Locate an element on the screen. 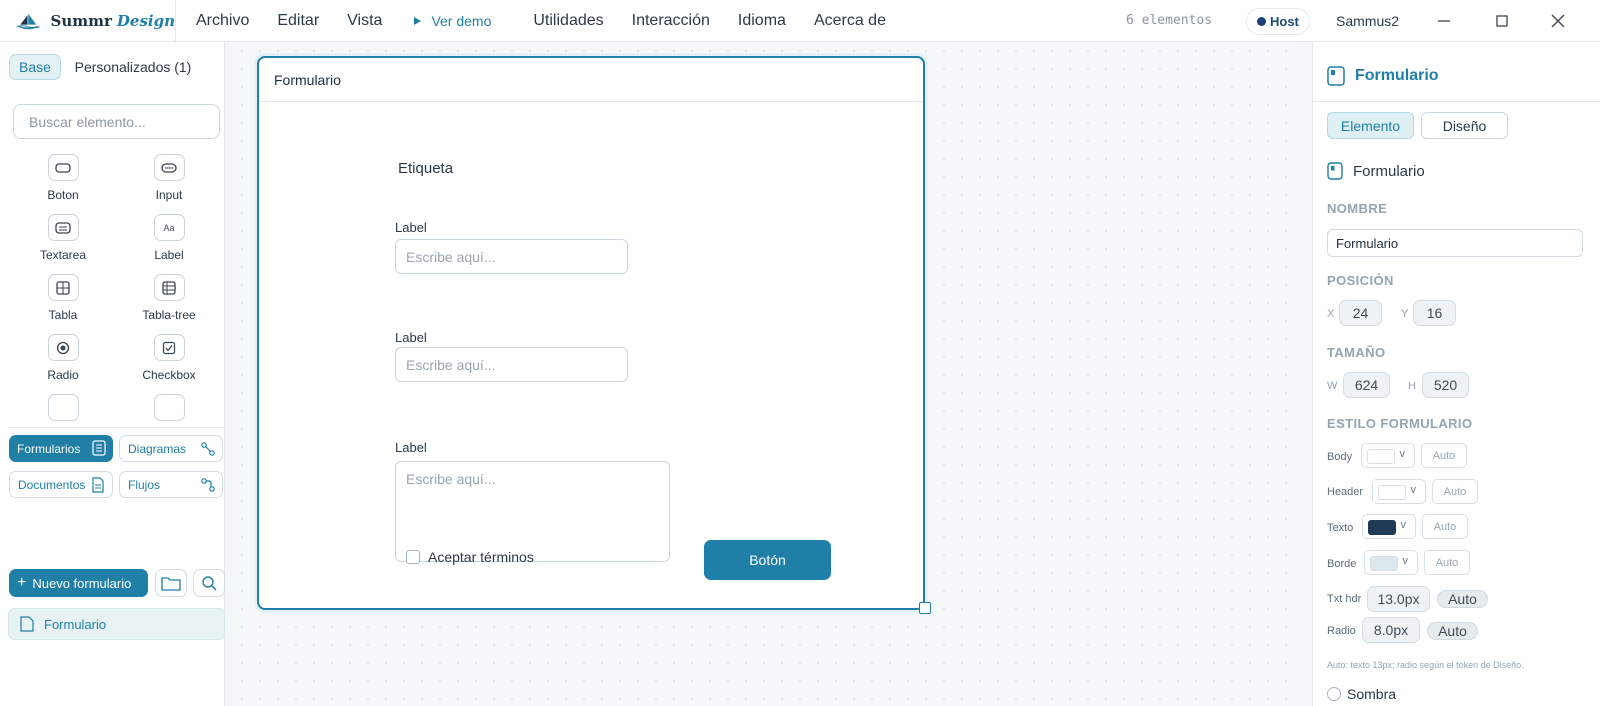 Image resolution: width=1600 pixels, height=706 pixels. section-posicion: POSICIÓN is located at coordinates (1360, 280).